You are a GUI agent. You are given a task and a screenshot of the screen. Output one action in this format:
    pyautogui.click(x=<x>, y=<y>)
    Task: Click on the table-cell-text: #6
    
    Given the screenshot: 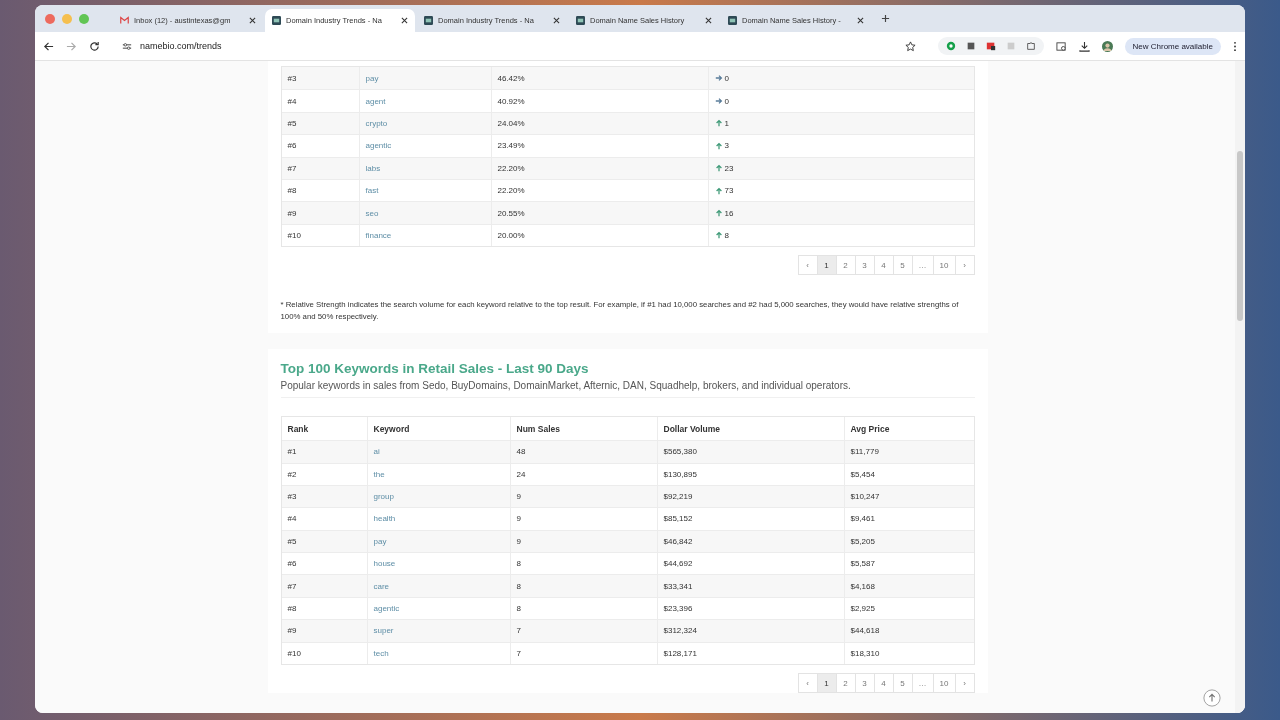 What is the action you would take?
    pyautogui.click(x=292, y=564)
    